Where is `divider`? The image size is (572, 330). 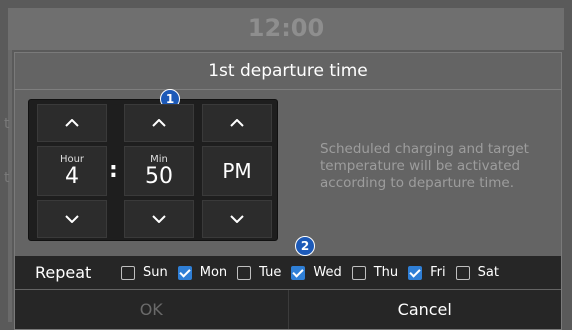 divider is located at coordinates (288, 89).